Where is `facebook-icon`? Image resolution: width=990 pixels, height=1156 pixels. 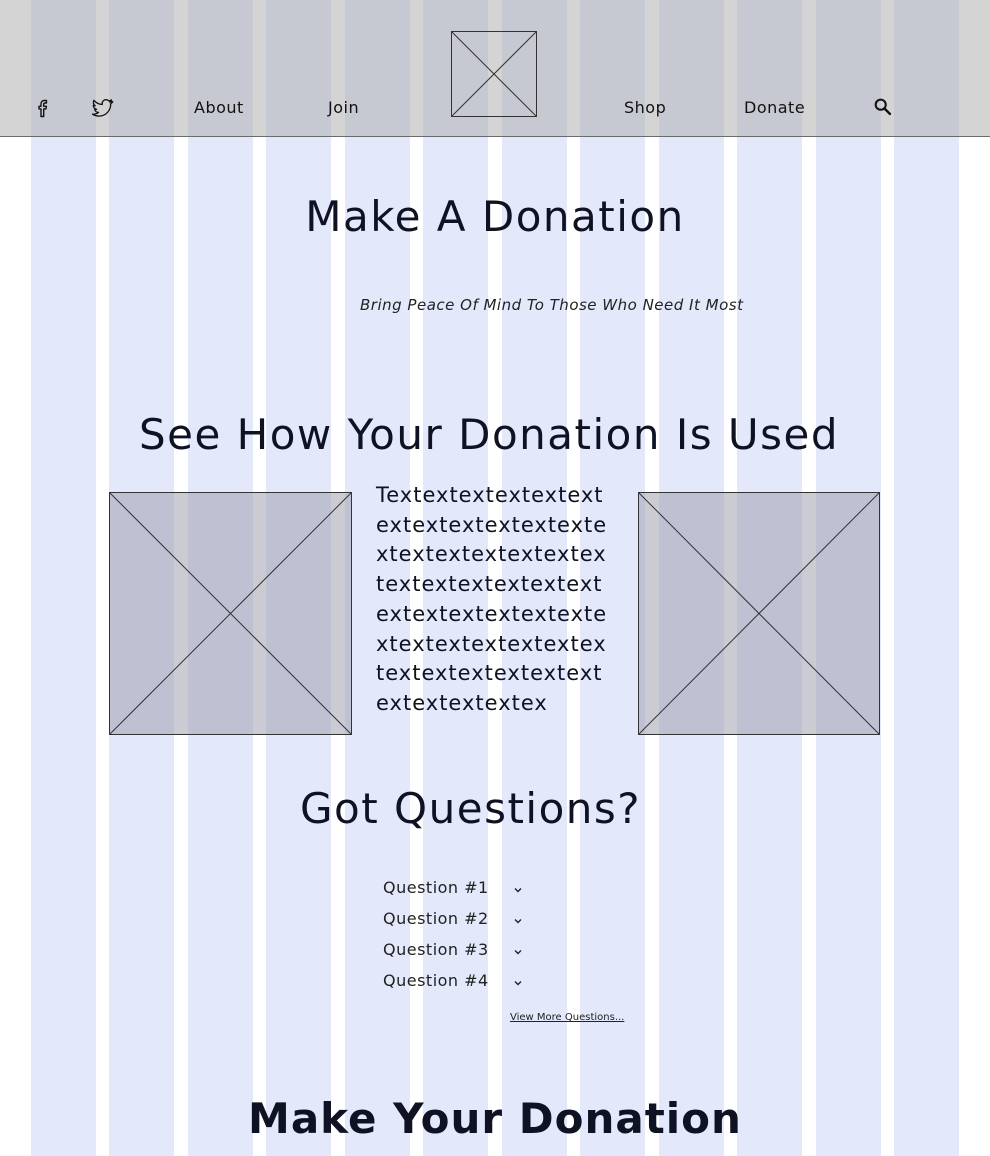 facebook-icon is located at coordinates (44, 108).